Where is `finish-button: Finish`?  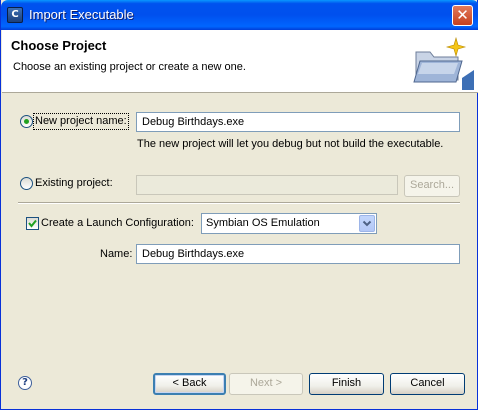
finish-button: Finish is located at coordinates (346, 384).